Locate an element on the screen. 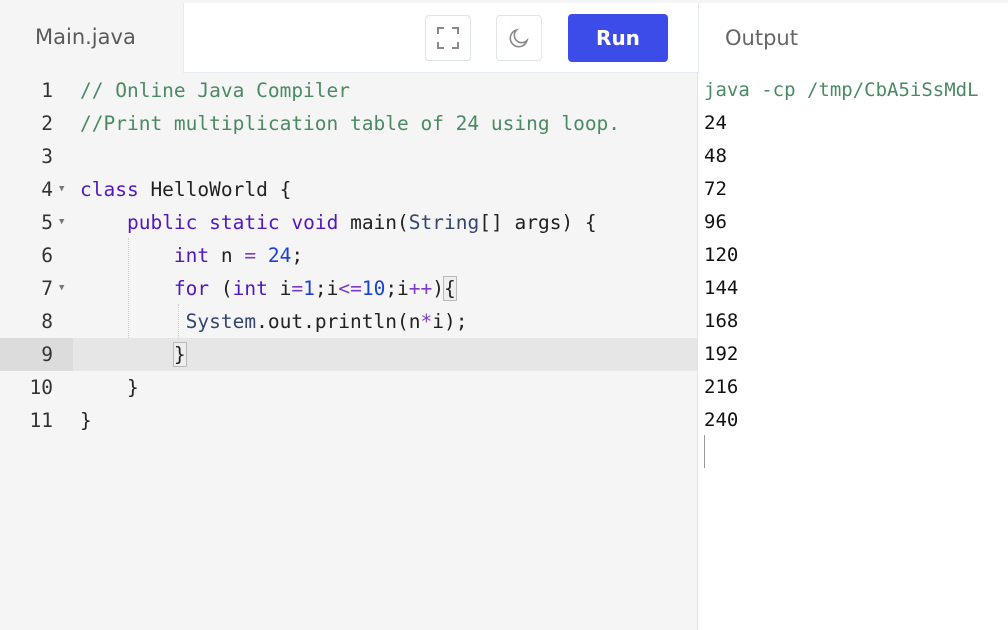 This screenshot has height=630, width=1008. line-number: 9 is located at coordinates (47, 354).